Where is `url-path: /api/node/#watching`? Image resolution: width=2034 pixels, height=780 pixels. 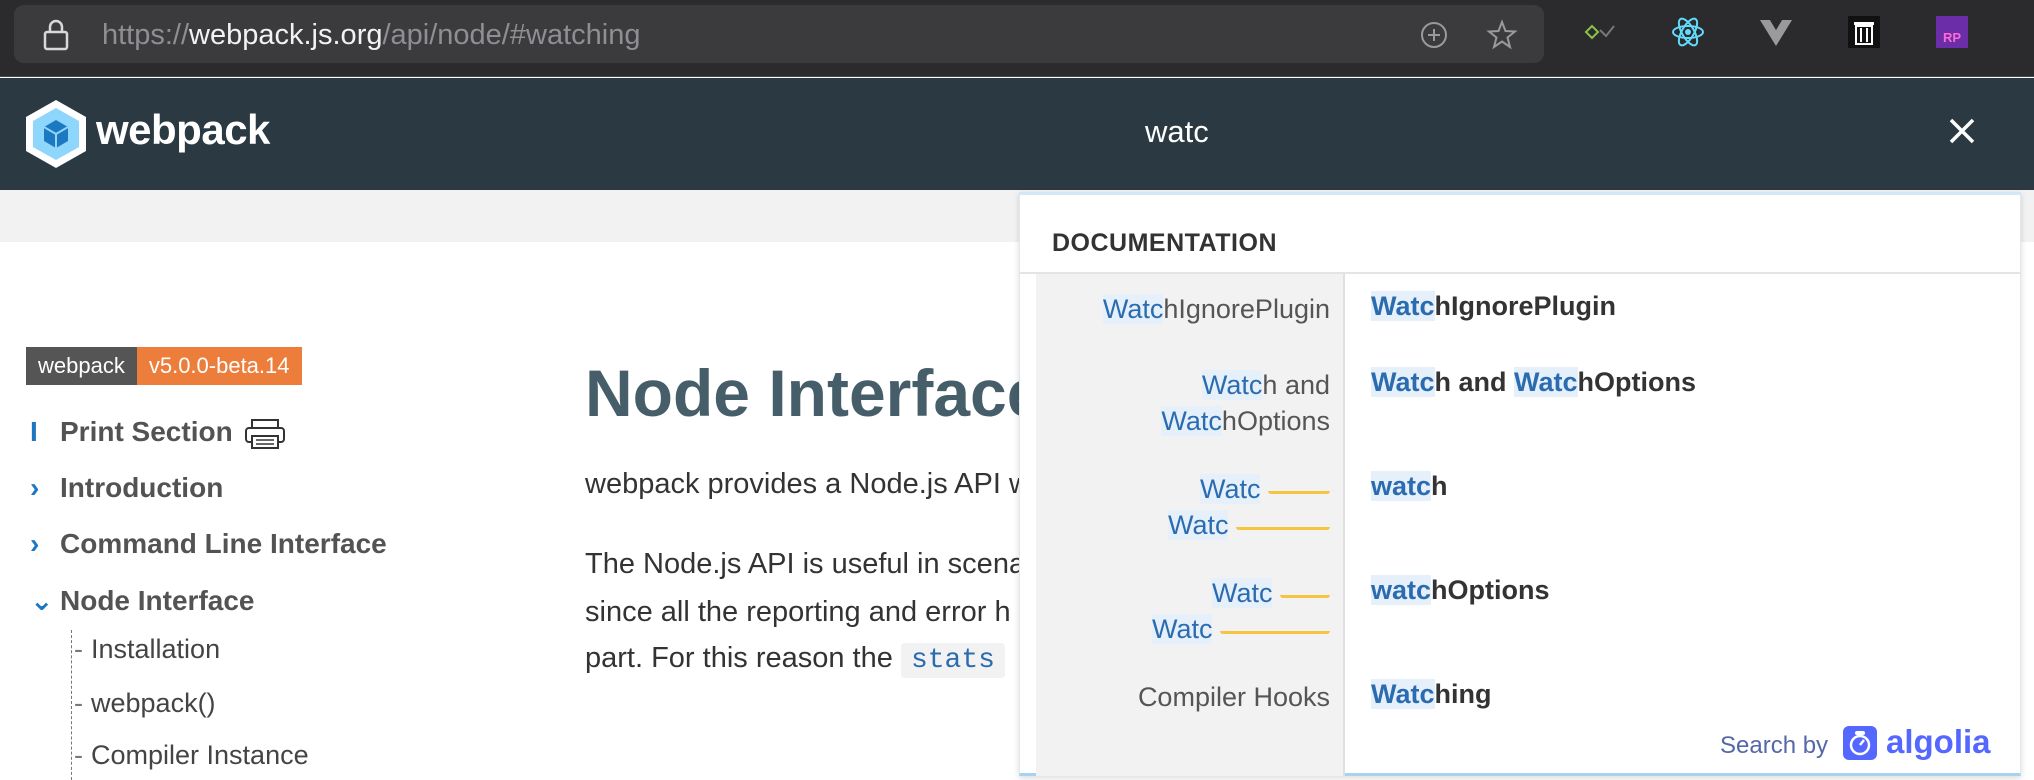
url-path: /api/node/#watching is located at coordinates (511, 35).